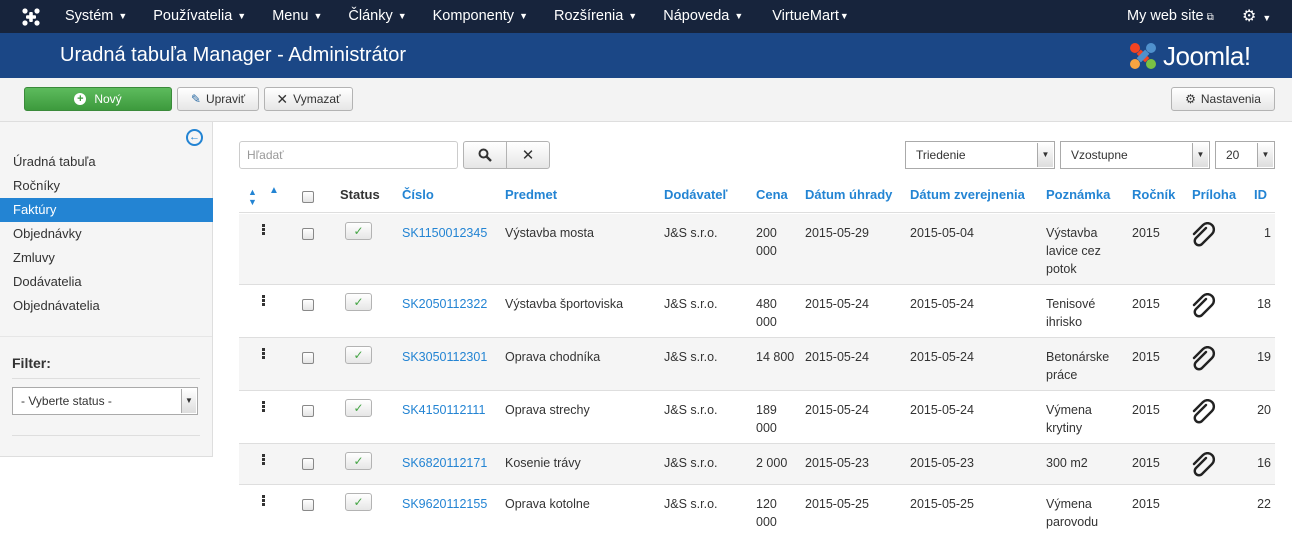 The height and width of the screenshot is (537, 1292). What do you see at coordinates (766, 242) in the screenshot?
I see `price-cell: 200 000` at bounding box center [766, 242].